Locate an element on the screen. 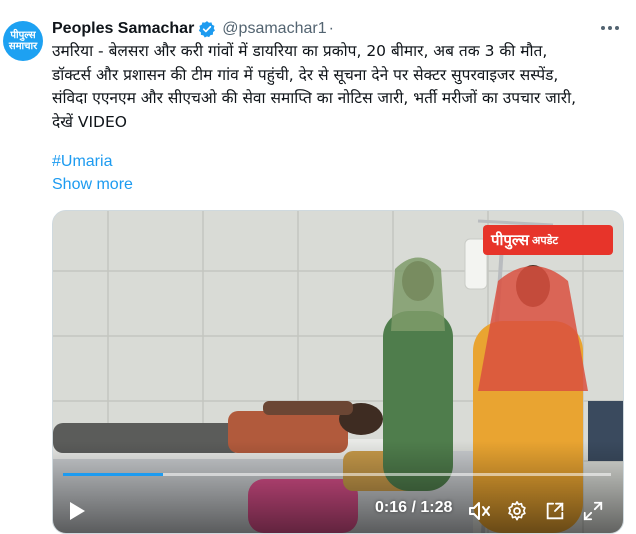 The height and width of the screenshot is (534, 636). avatar: पीपुल्स समाचार is located at coordinates (23, 41).